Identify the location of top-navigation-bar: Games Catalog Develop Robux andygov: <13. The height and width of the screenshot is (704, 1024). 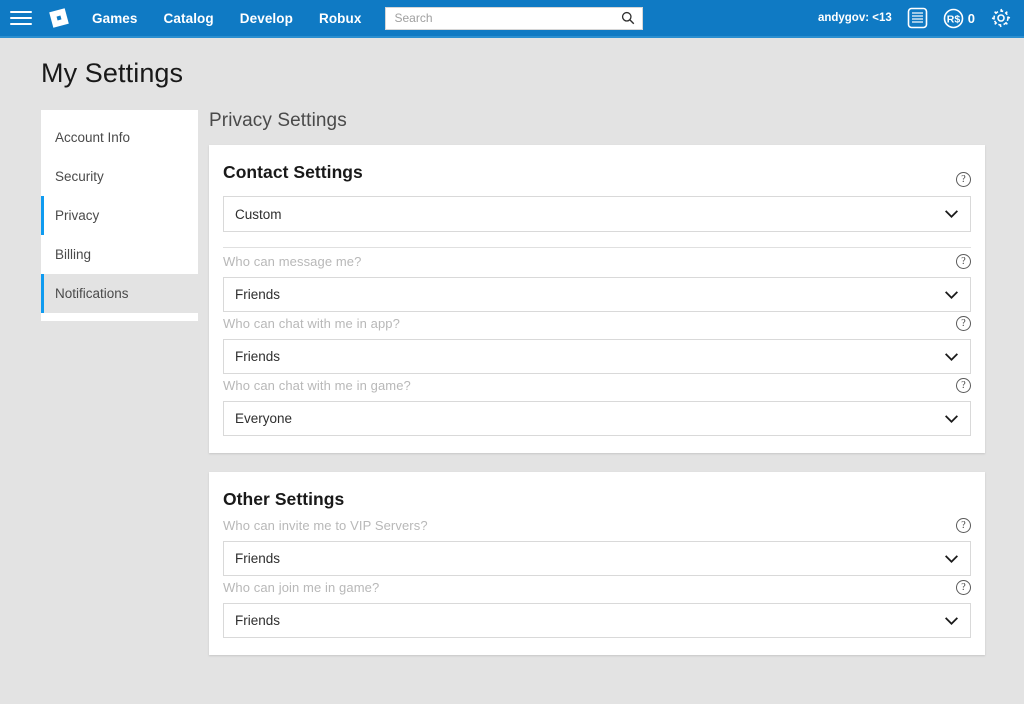
(512, 19).